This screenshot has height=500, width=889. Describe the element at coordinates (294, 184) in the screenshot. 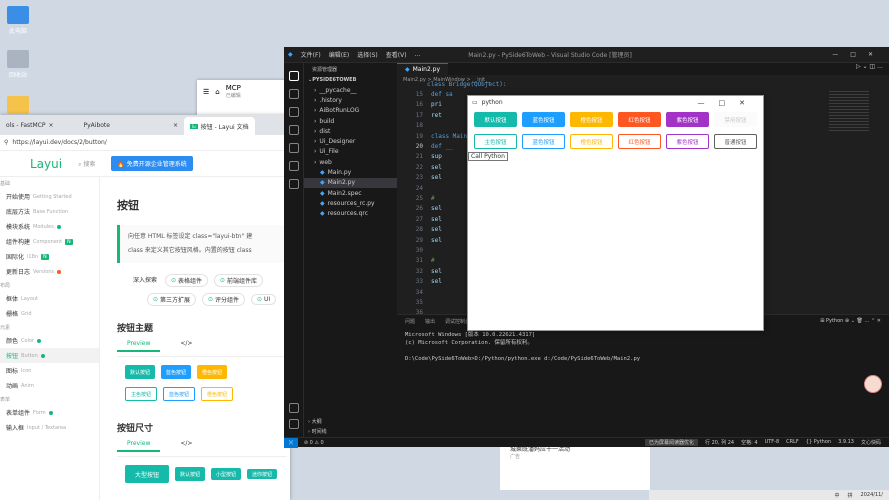

I see `remote-icon` at that location.